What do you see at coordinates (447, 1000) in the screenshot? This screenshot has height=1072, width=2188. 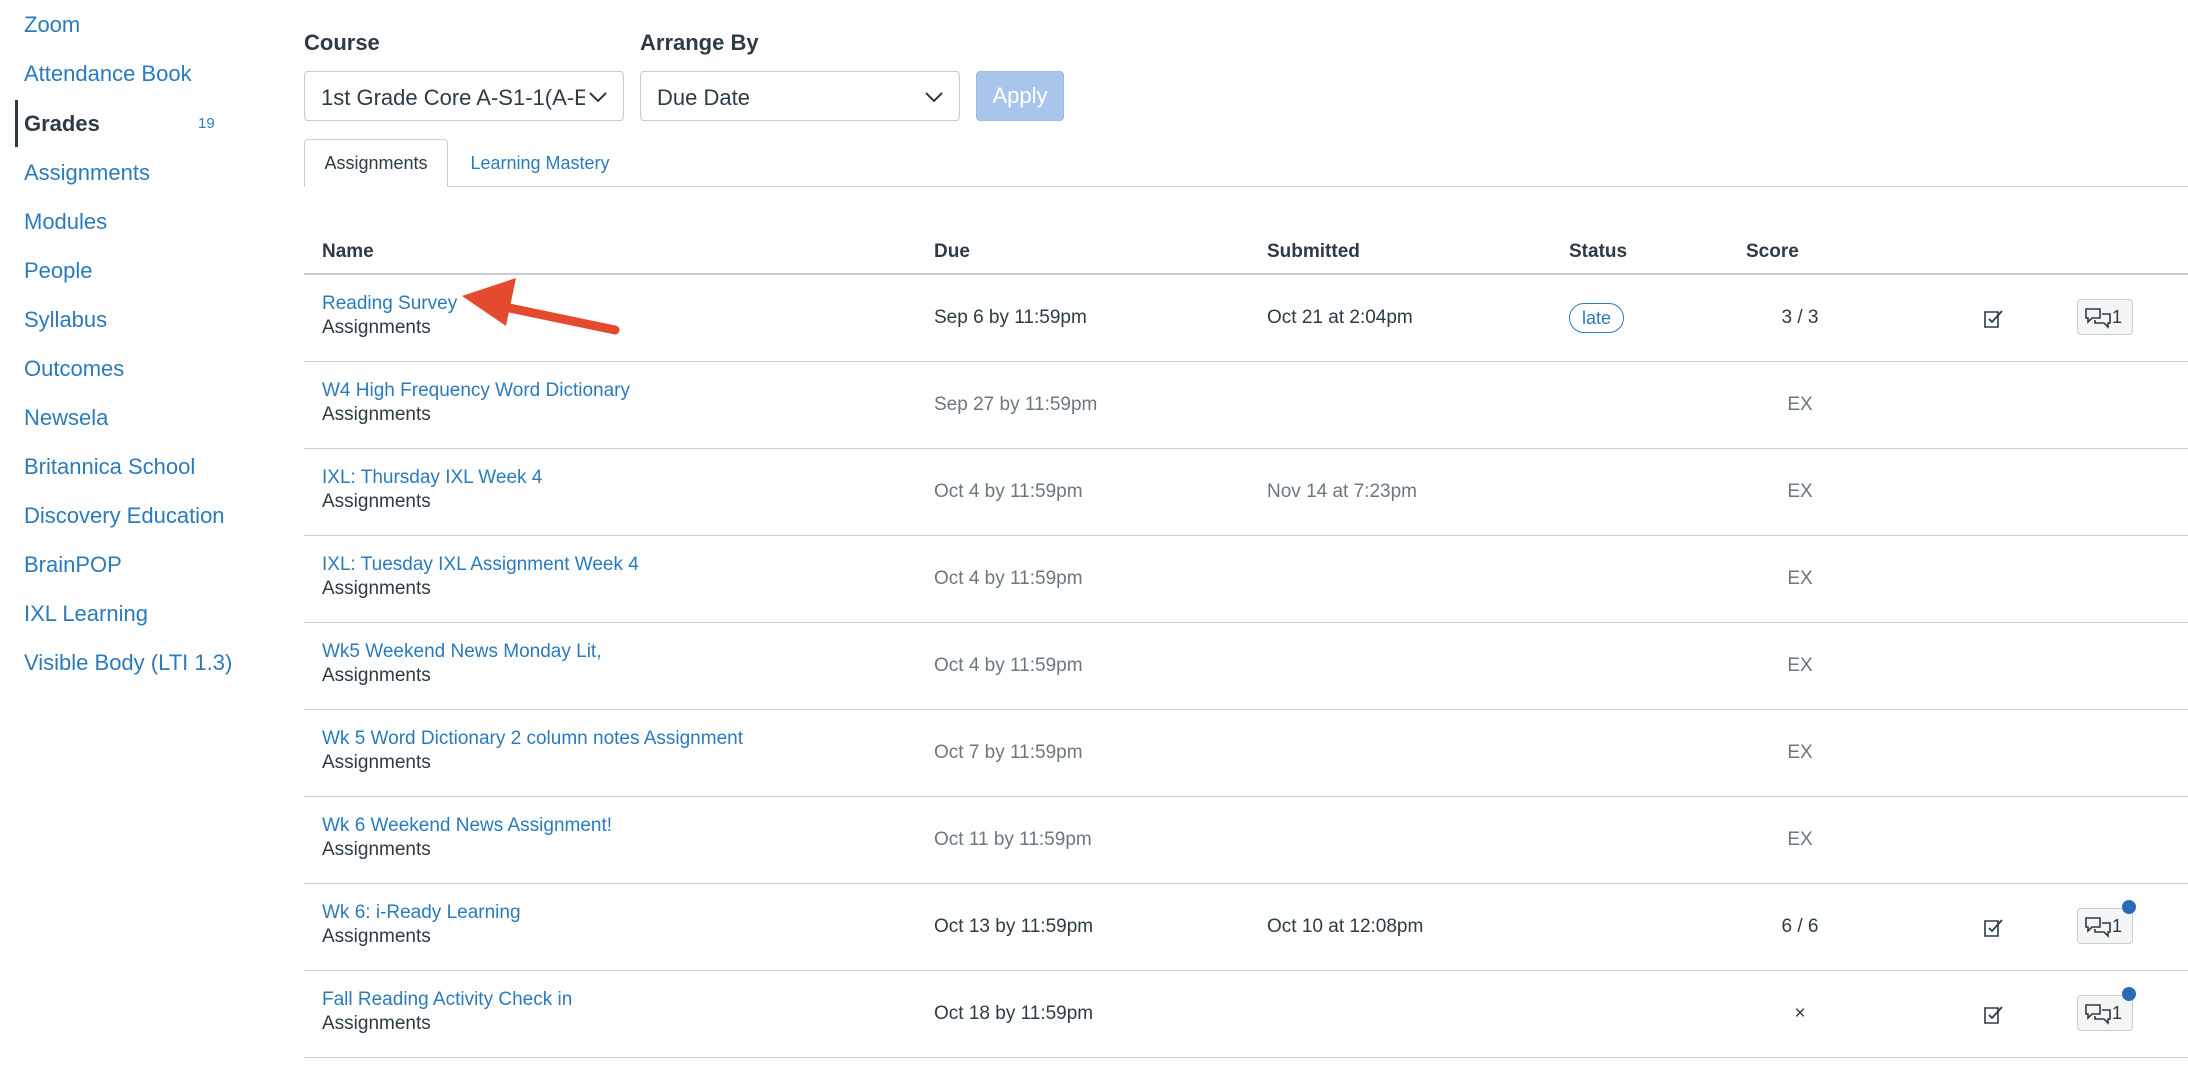 I see `assignment-link: Fall Reading Activity Check in` at bounding box center [447, 1000].